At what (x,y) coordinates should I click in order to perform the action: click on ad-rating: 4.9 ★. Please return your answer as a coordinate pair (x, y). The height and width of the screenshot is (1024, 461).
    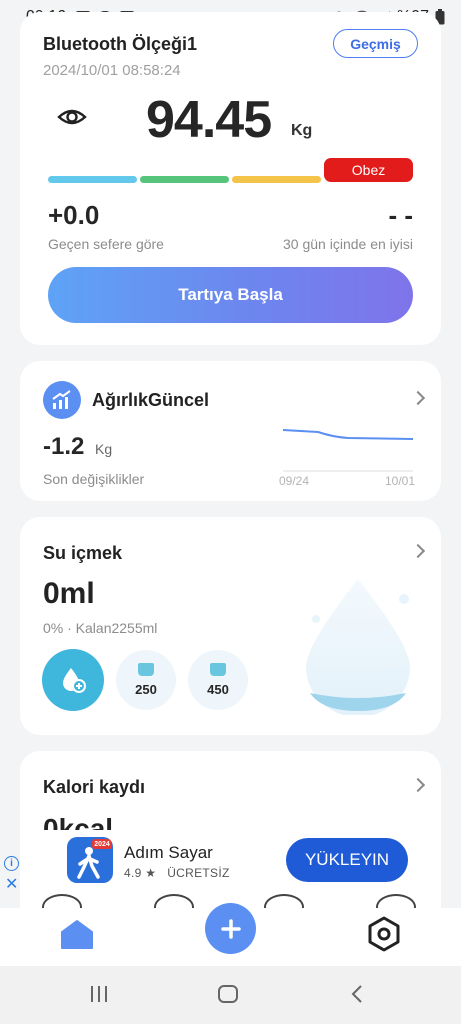
    Looking at the image, I should click on (140, 873).